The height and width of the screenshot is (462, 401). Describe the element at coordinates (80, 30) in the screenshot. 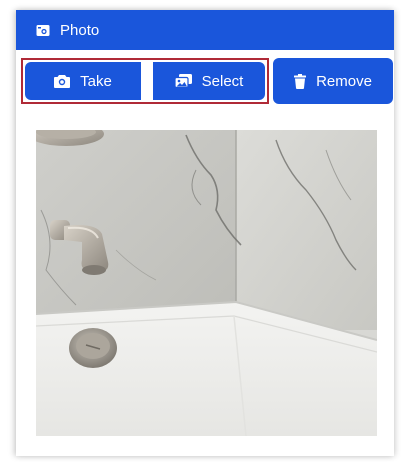

I see `card-title: Photo` at that location.